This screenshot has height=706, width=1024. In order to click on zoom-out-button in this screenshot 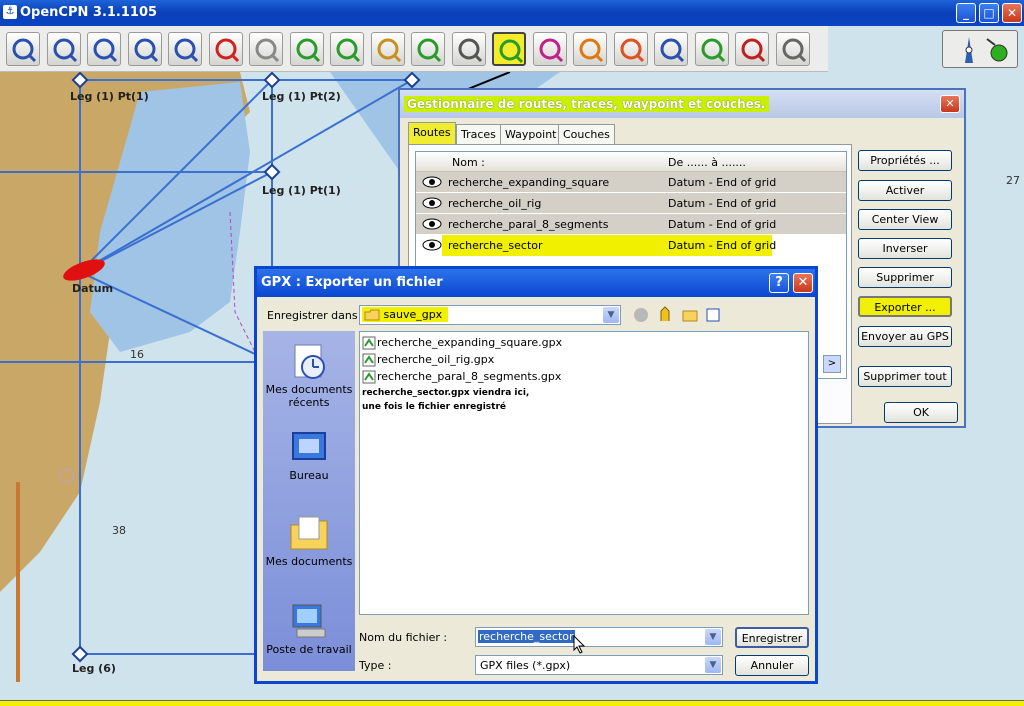, I will do `click(63, 49)`.